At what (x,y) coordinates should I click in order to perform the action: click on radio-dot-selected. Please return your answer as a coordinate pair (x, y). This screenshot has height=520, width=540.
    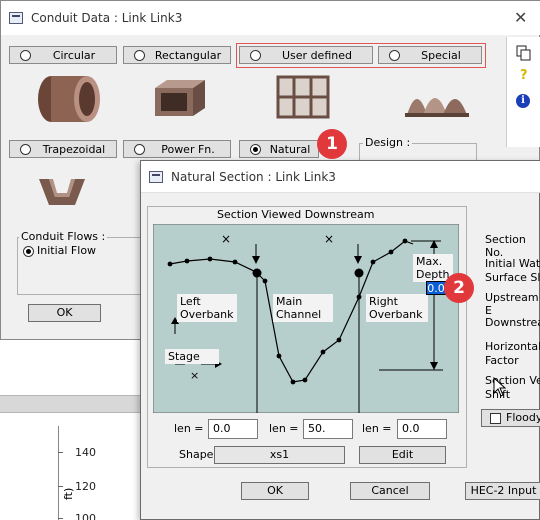
    Looking at the image, I should click on (255, 149).